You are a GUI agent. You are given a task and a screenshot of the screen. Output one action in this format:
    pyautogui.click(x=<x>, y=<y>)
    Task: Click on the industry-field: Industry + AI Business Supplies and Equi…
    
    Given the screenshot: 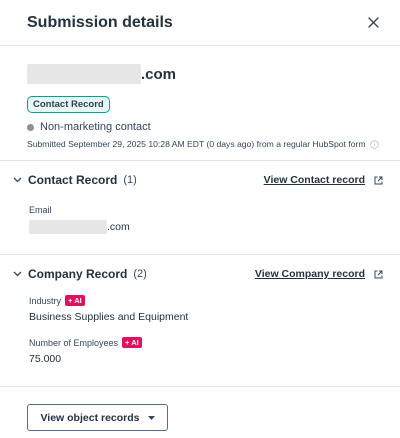 What is the action you would take?
    pyautogui.click(x=197, y=309)
    